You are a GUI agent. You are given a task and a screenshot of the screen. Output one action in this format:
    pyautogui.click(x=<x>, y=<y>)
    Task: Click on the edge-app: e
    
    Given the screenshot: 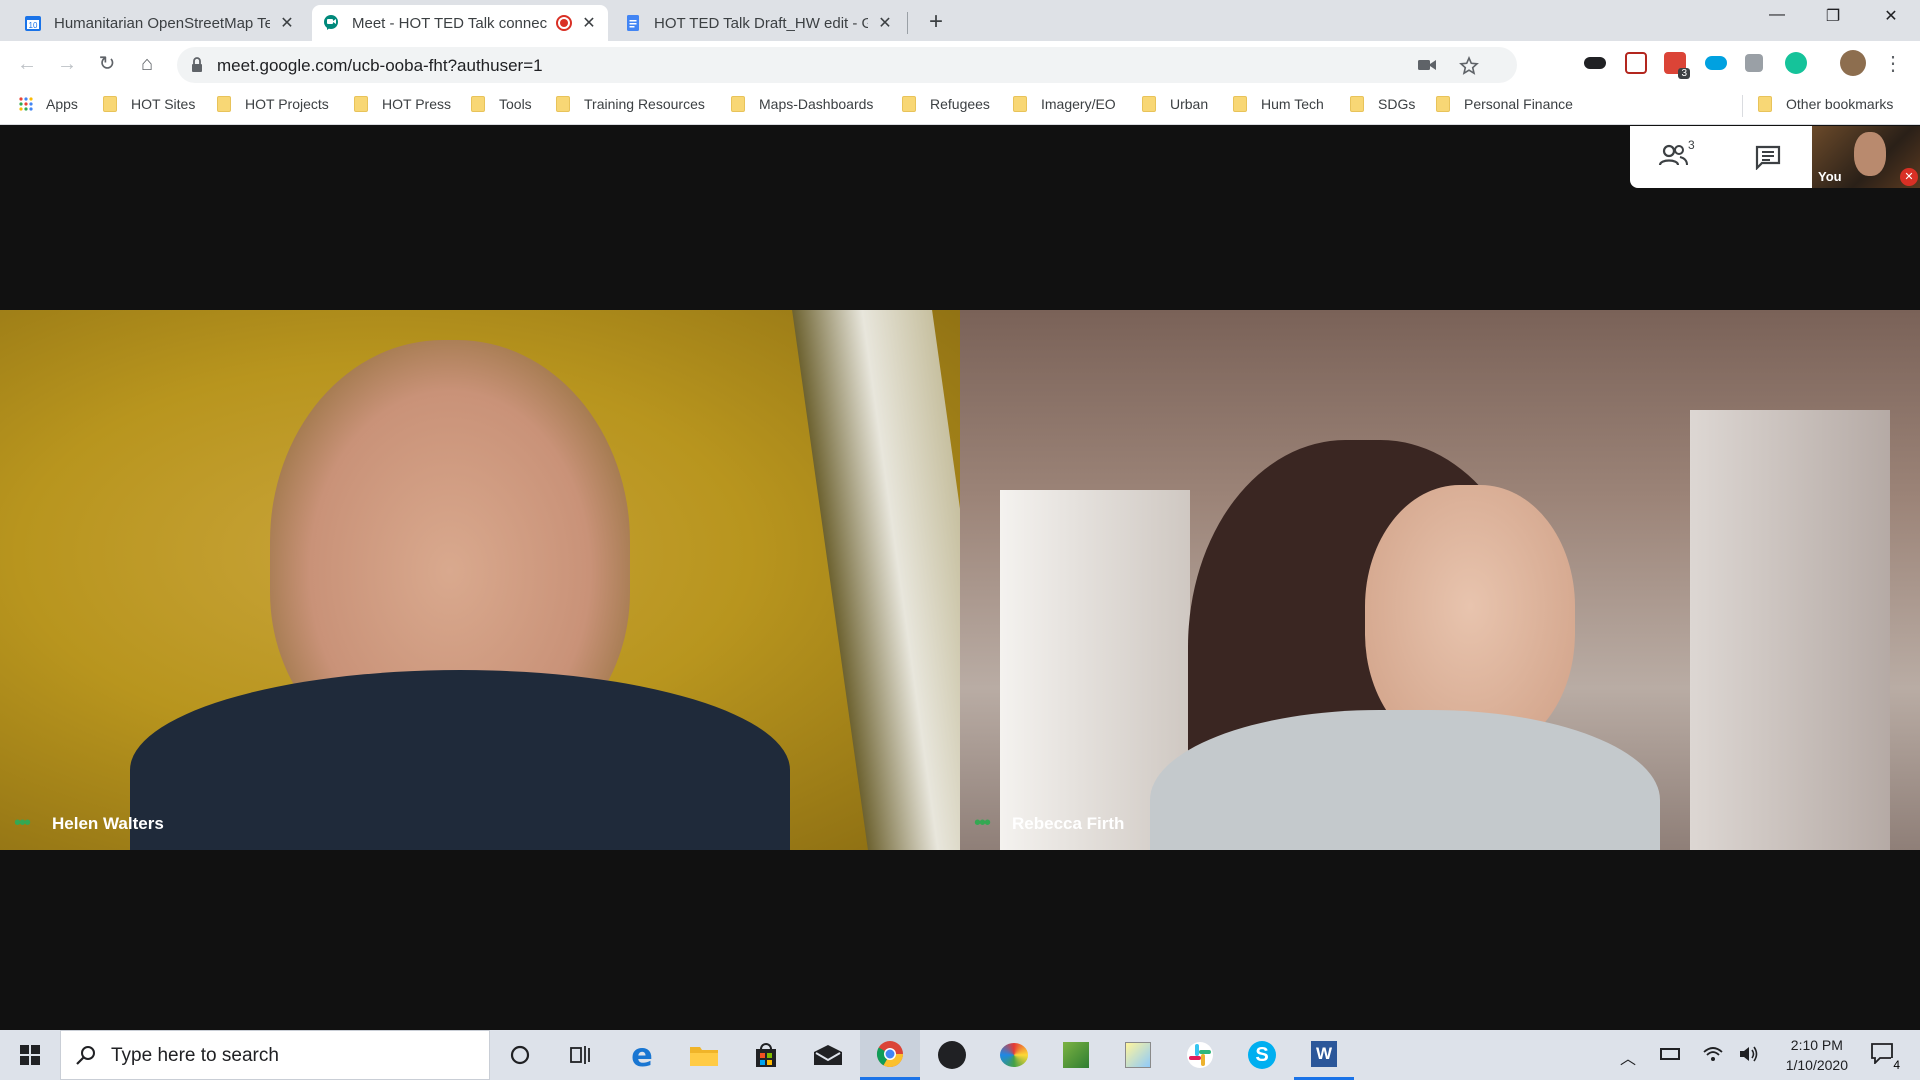 What is the action you would take?
    pyautogui.click(x=642, y=1055)
    